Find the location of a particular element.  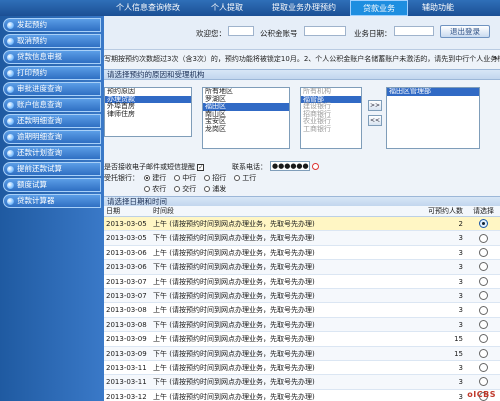

account-label: 公积金账号 is located at coordinates (279, 33).